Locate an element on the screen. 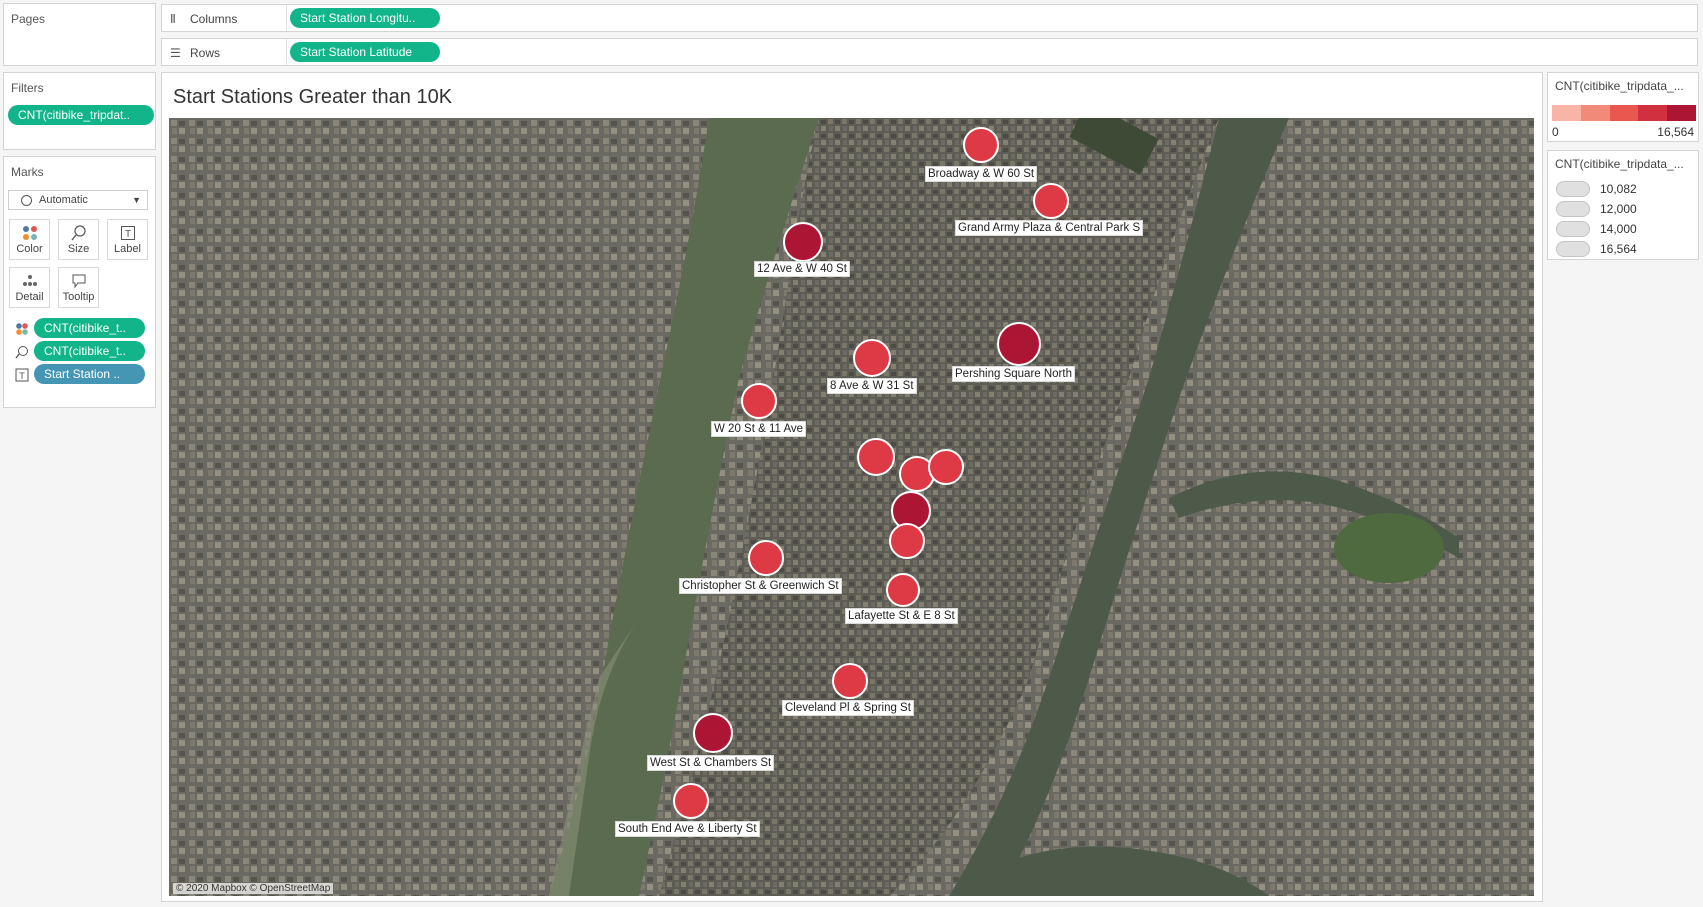 Image resolution: width=1703 pixels, height=907 pixels. marks-title: Marks is located at coordinates (27, 172).